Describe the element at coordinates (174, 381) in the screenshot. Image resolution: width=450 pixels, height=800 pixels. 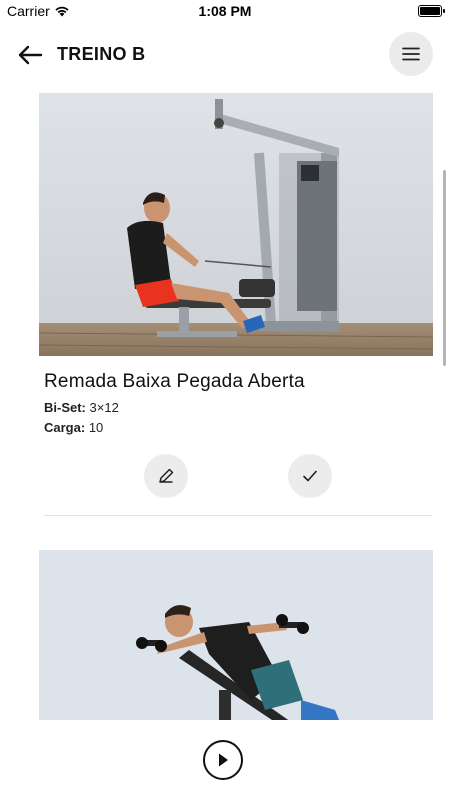
I see `exercise-title: Remada Baixa Pegada Aberta` at that location.